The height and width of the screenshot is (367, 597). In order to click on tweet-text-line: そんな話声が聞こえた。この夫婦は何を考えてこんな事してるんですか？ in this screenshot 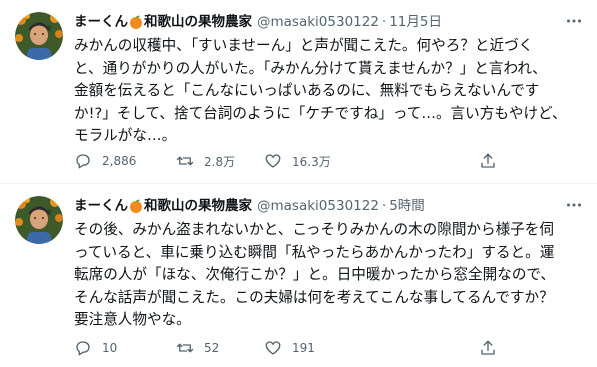, I will do `click(314, 297)`.